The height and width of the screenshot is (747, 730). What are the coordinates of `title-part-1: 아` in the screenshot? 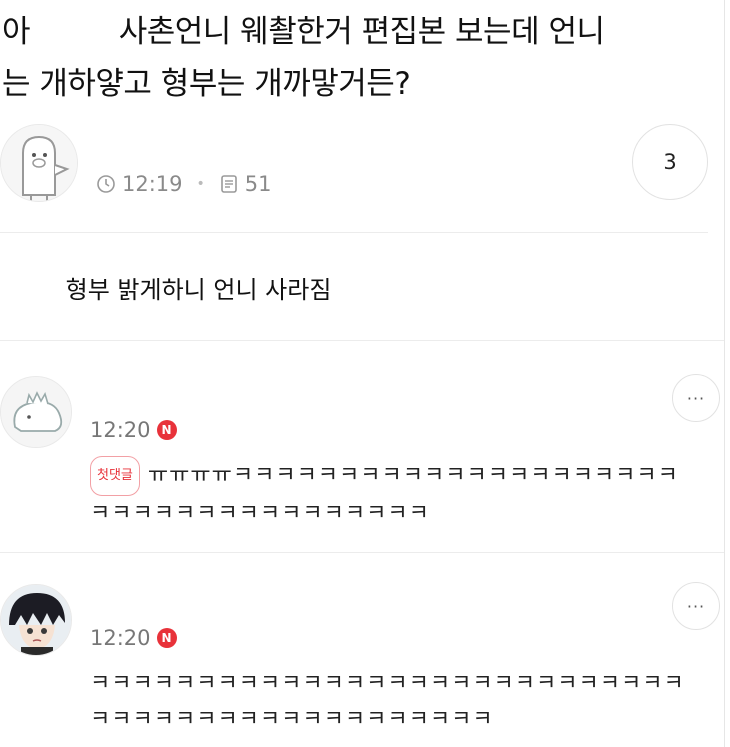 It's located at (16, 32).